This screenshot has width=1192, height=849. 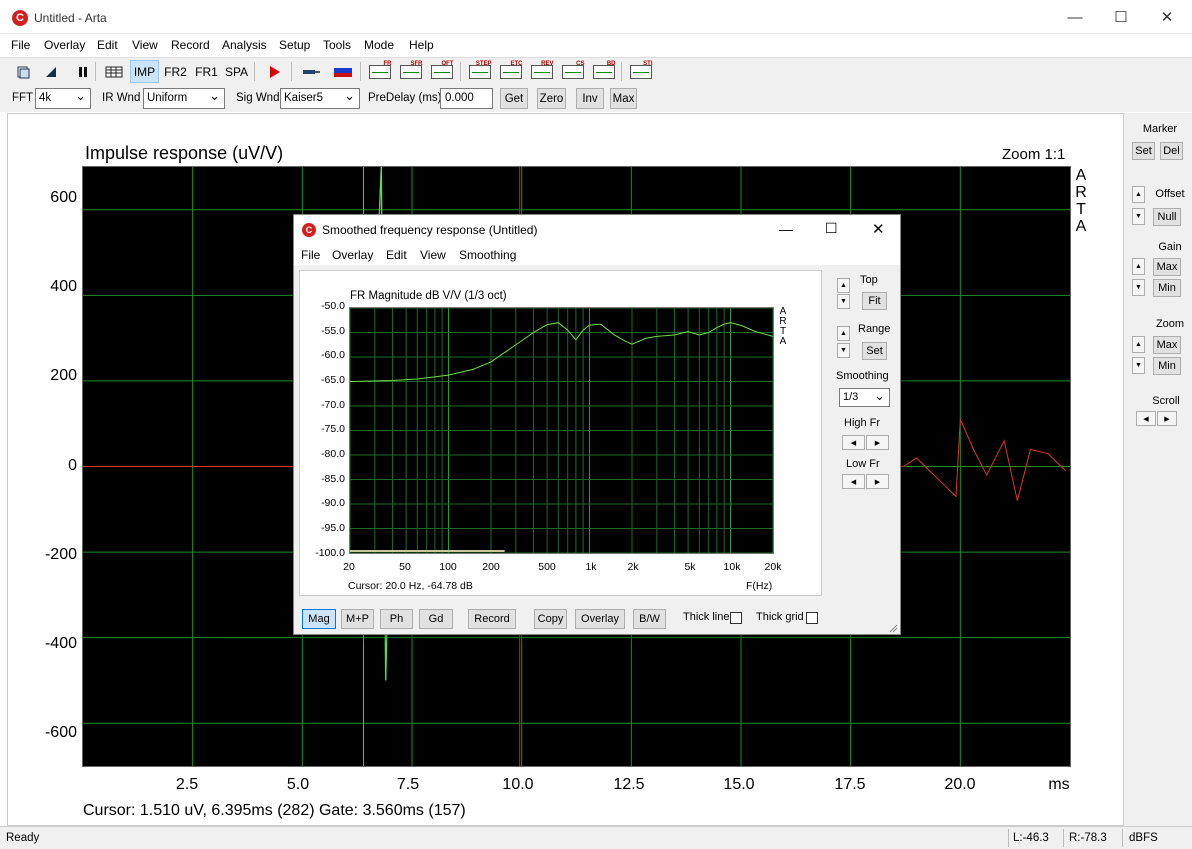 I want to click on y-tick-200: 200, so click(x=63, y=375).